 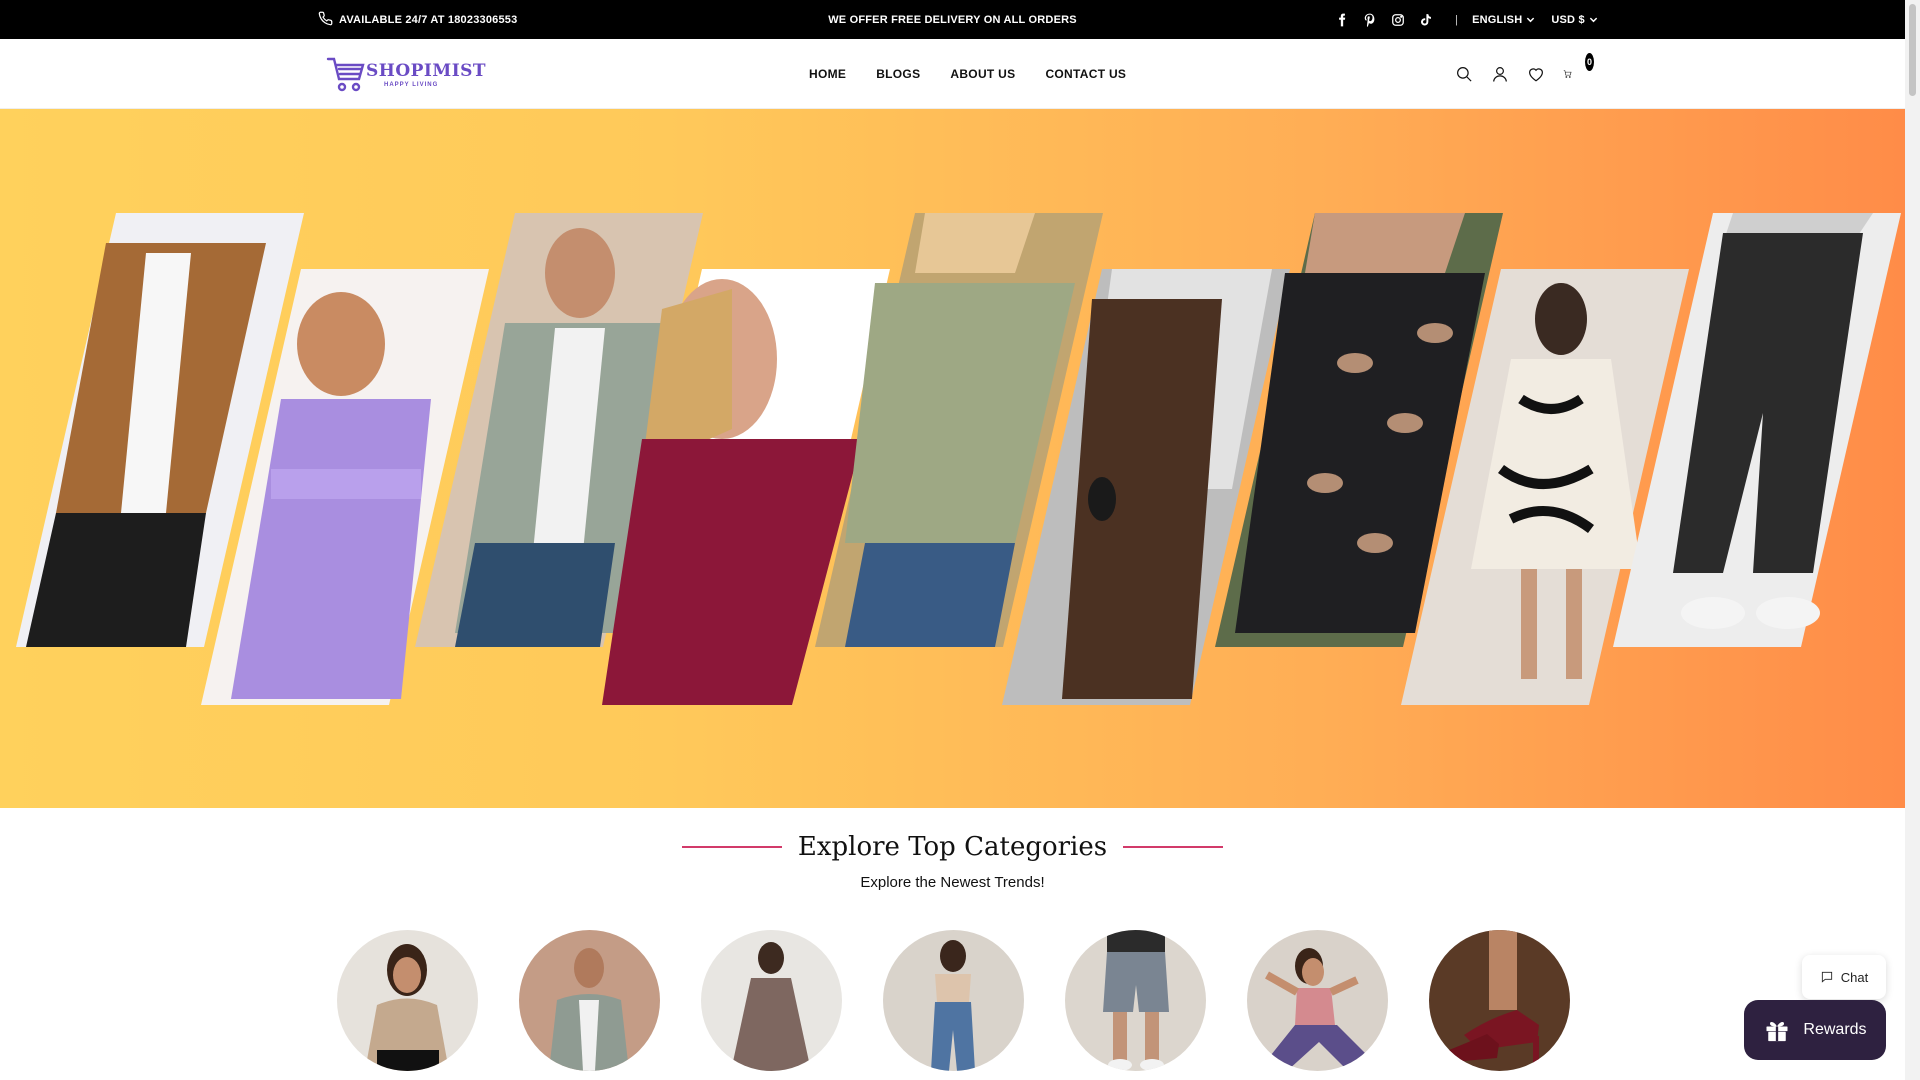 What do you see at coordinates (1777, 1031) in the screenshot?
I see `gift-icon` at bounding box center [1777, 1031].